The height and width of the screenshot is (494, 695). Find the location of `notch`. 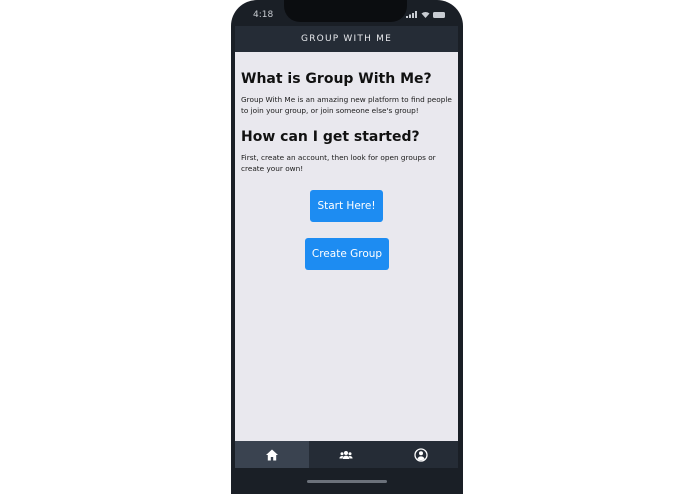

notch is located at coordinates (345, 11).